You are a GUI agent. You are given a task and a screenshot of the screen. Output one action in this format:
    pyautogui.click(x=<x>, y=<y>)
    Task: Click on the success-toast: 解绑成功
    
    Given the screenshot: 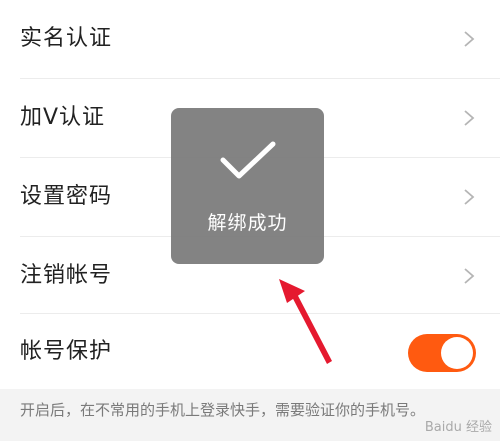 What is the action you would take?
    pyautogui.click(x=247, y=186)
    